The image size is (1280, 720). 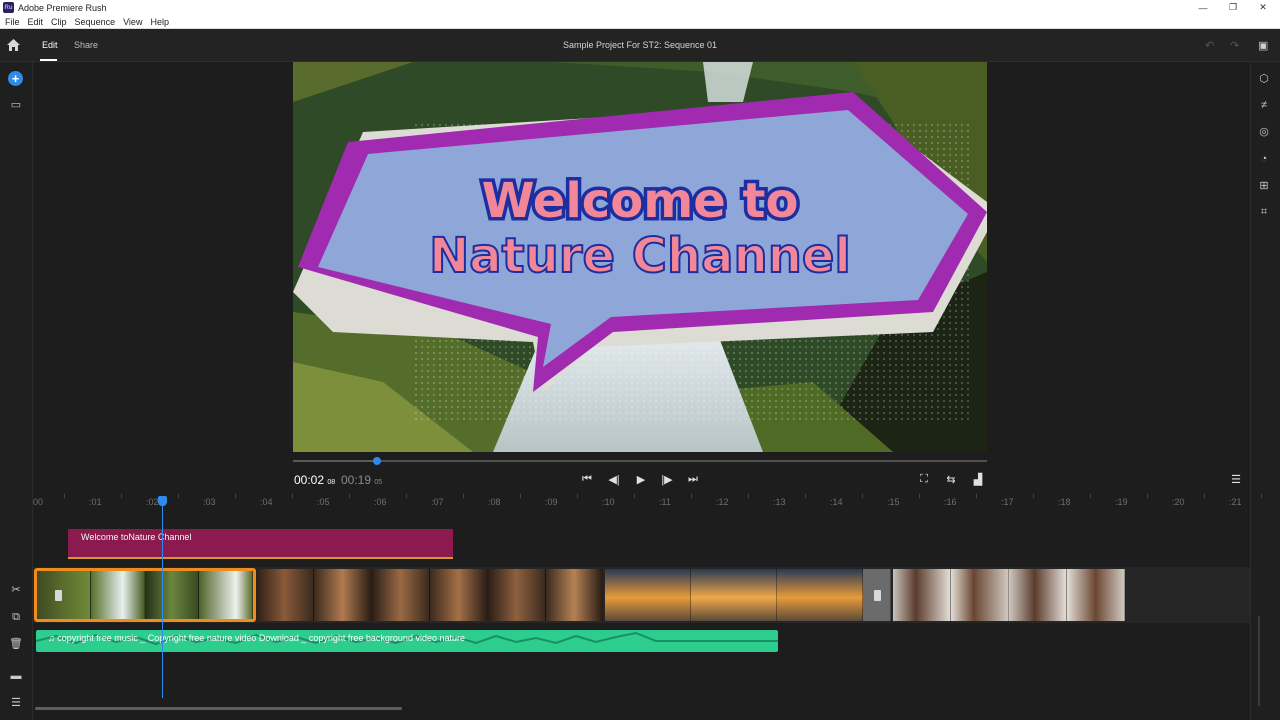 I want to click on ruler-label: :14, so click(x=836, y=502).